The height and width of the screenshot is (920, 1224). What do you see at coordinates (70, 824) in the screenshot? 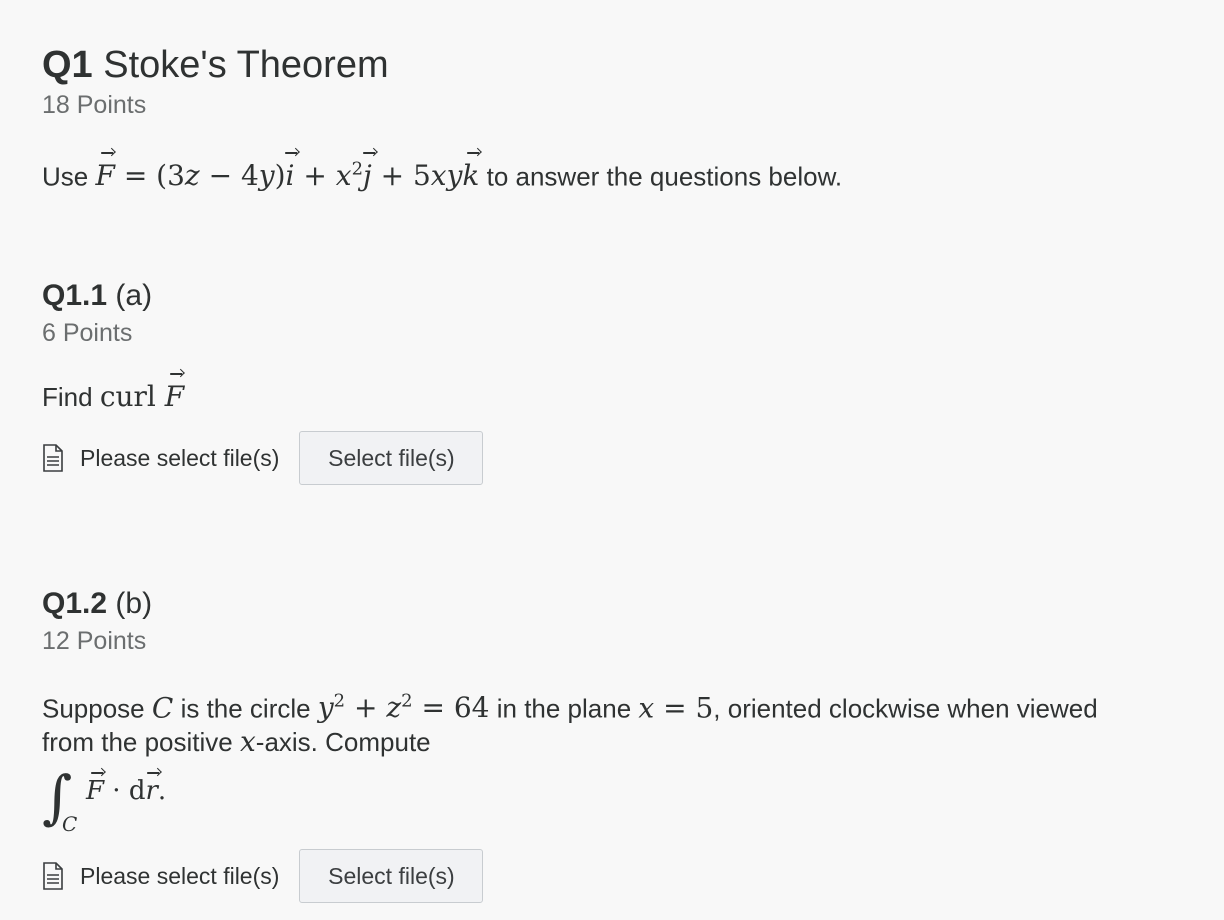
I see `integral-subscript: C` at bounding box center [70, 824].